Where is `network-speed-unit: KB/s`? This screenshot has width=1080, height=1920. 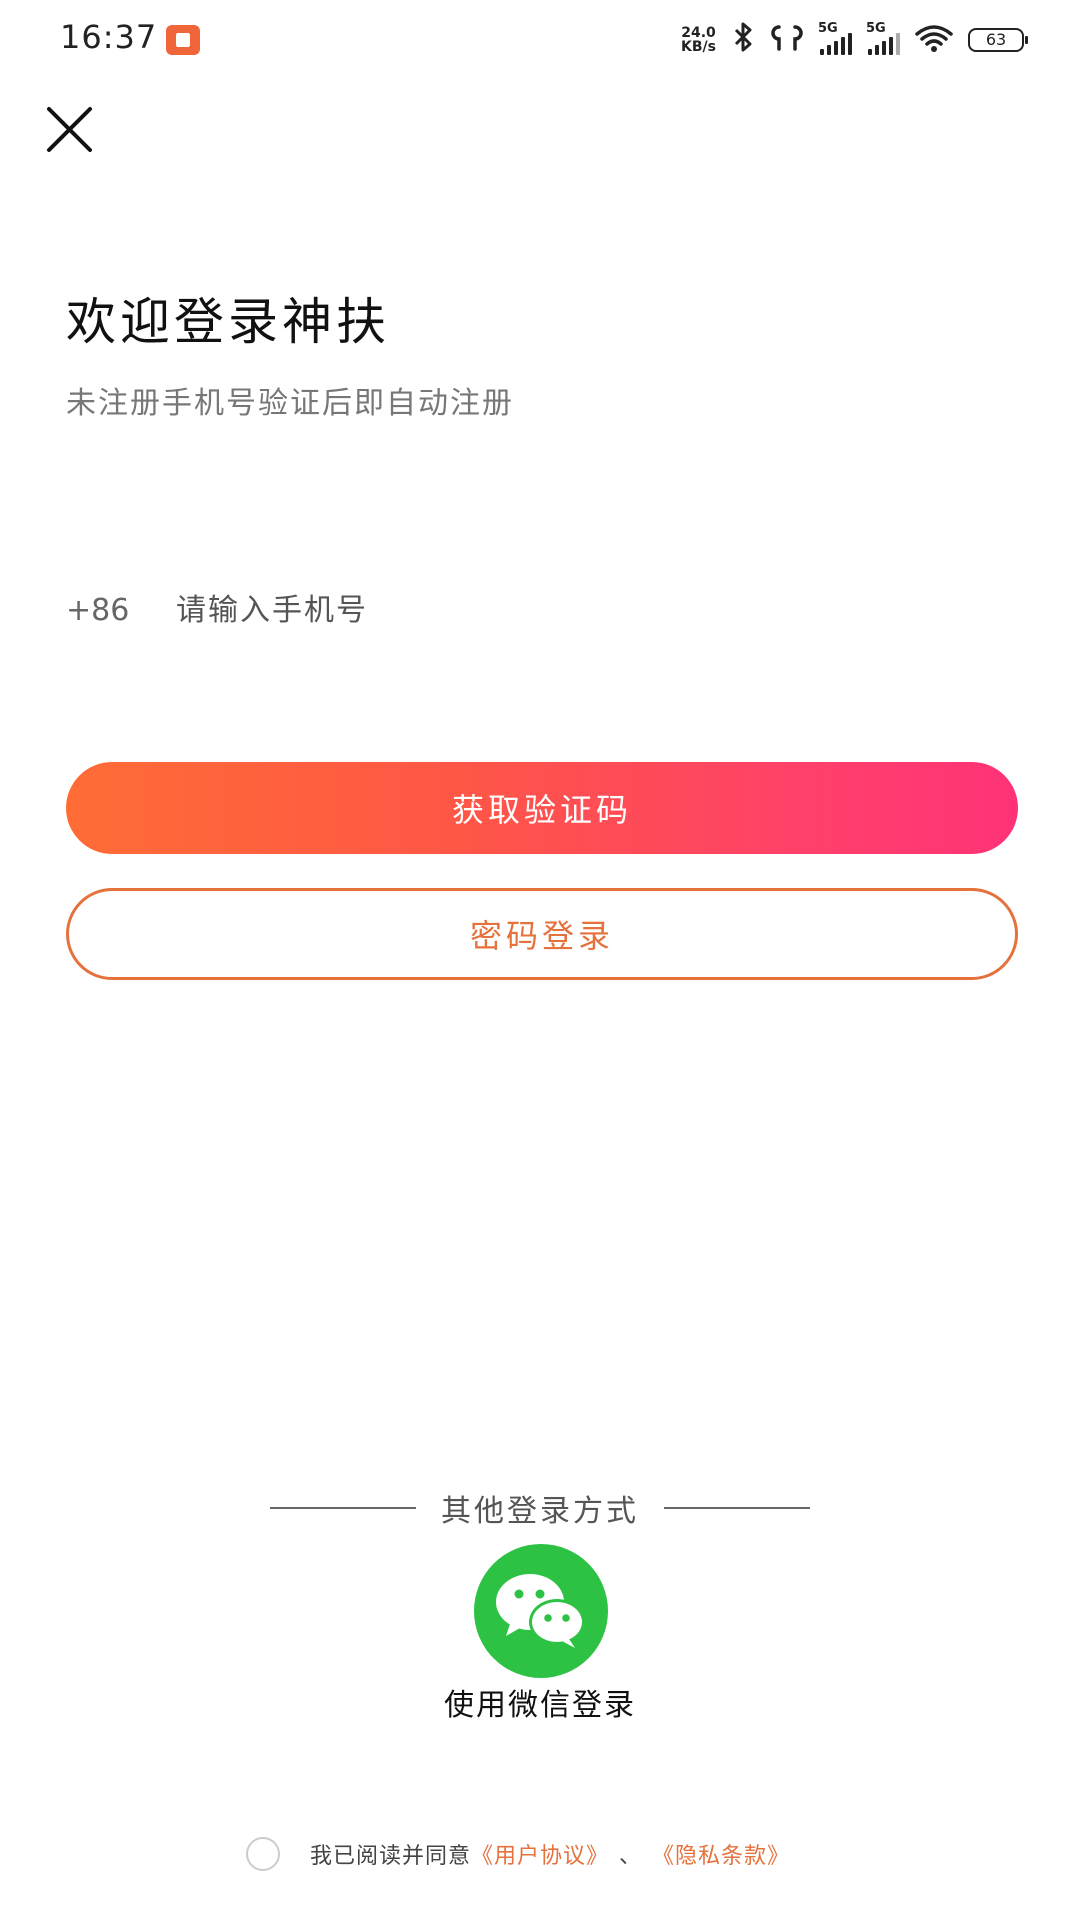
network-speed-unit: KB/s is located at coordinates (698, 47).